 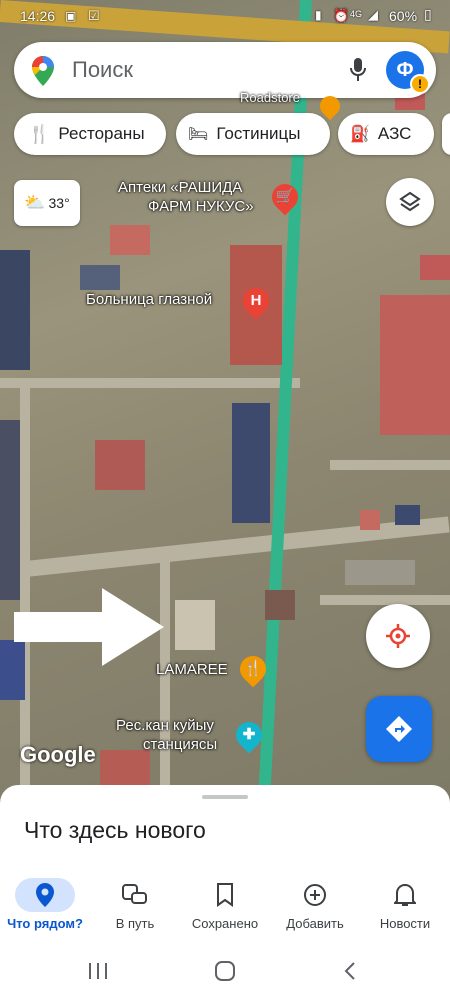 What do you see at coordinates (405, 895) in the screenshot?
I see `bell-icon` at bounding box center [405, 895].